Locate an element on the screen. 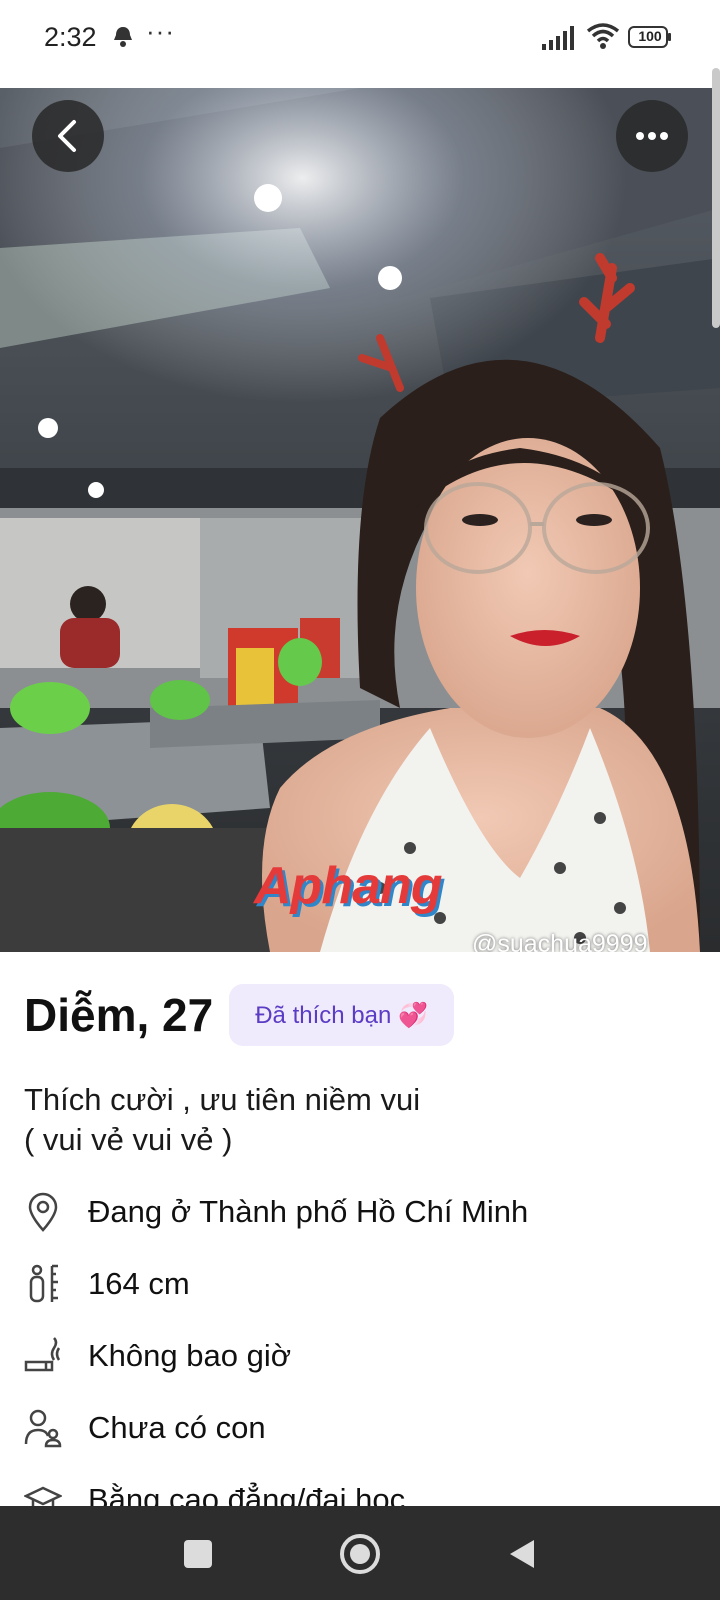  status-time: 2:32 is located at coordinates (70, 37).